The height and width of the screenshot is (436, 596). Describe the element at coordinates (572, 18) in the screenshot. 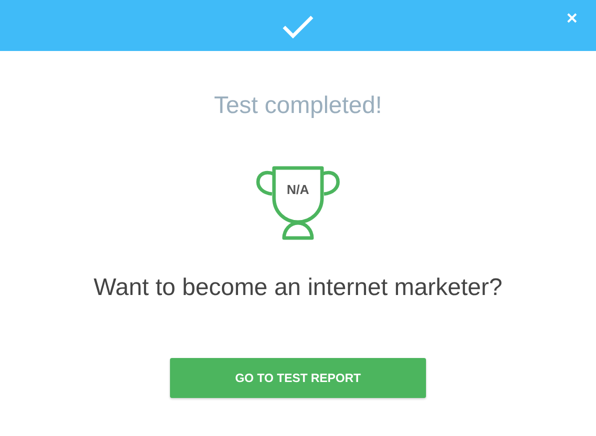

I see `close-icon` at that location.